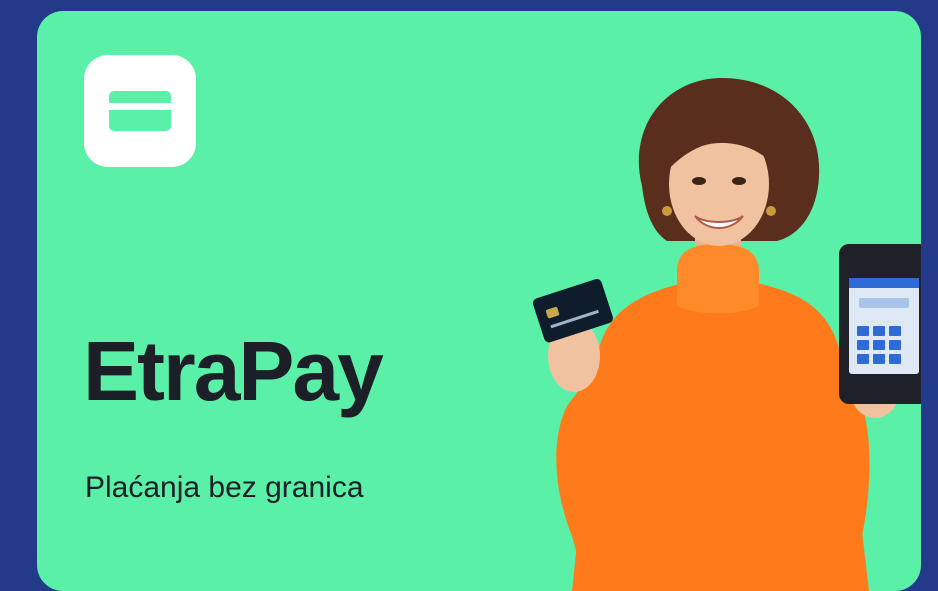 Image resolution: width=938 pixels, height=591 pixels. What do you see at coordinates (572, 310) in the screenshot?
I see `bank-card-image` at bounding box center [572, 310].